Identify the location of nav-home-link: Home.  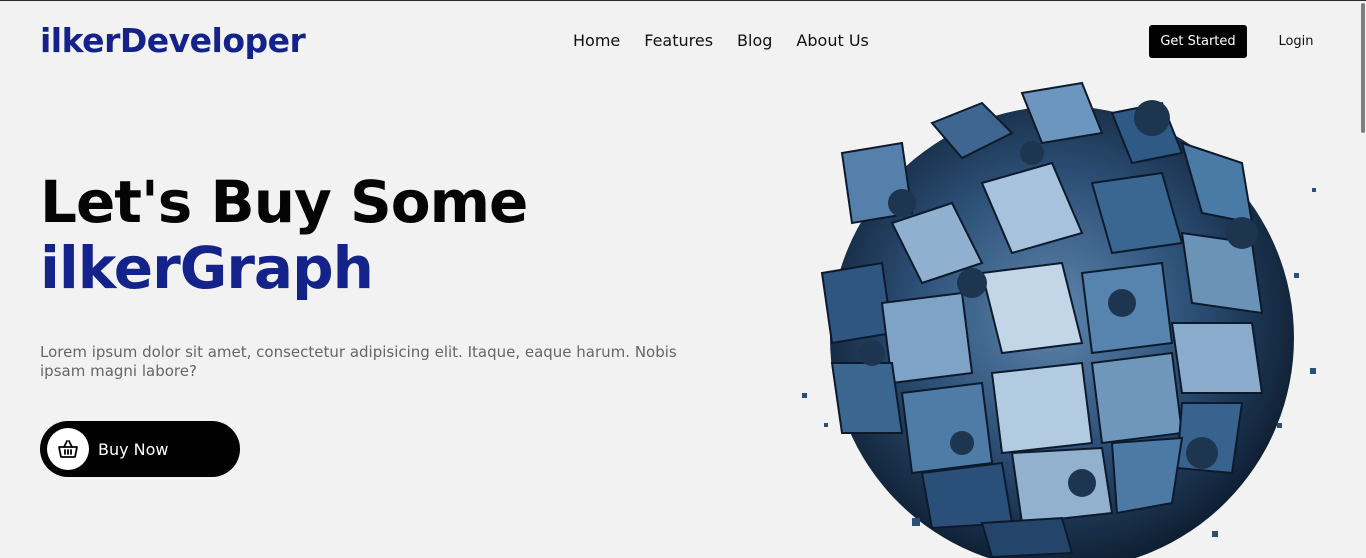
(596, 40).